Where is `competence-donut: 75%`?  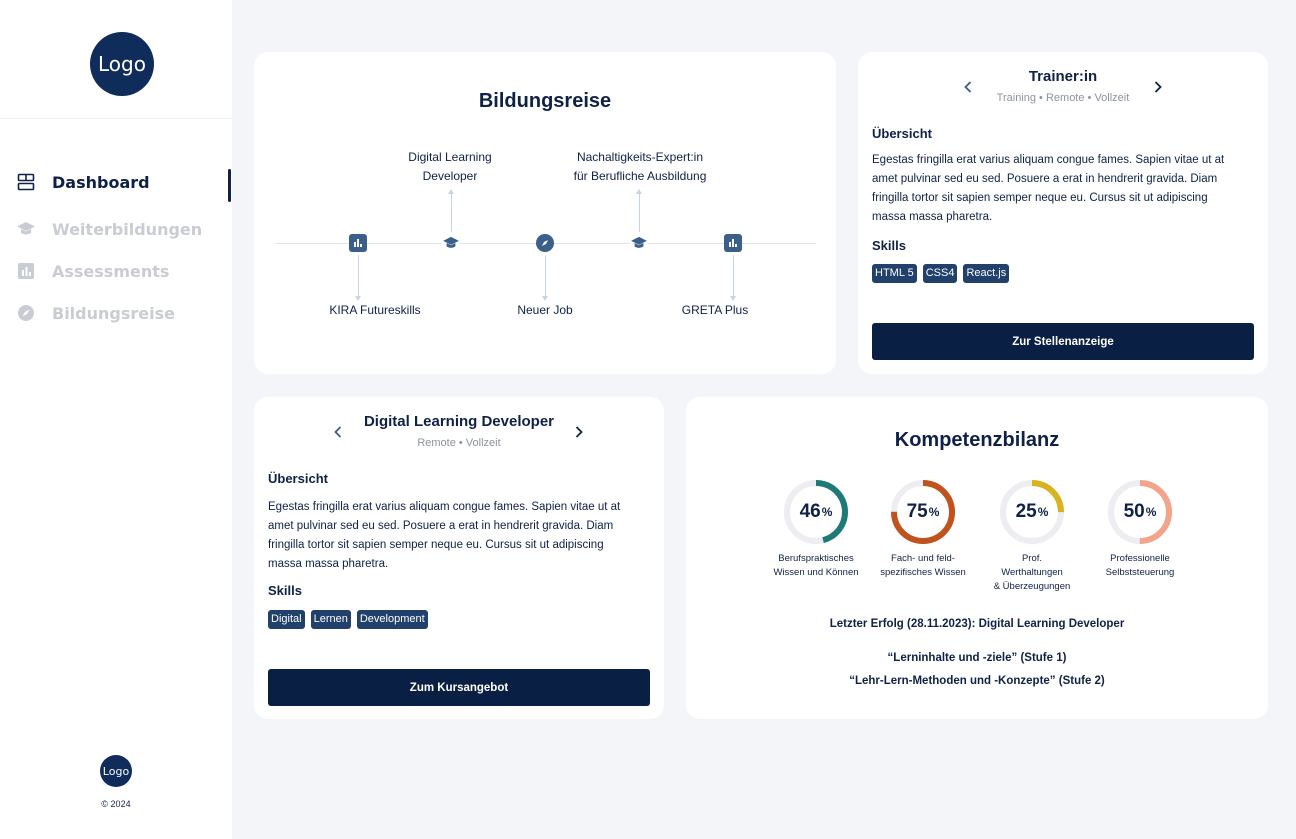 competence-donut: 75% is located at coordinates (923, 512).